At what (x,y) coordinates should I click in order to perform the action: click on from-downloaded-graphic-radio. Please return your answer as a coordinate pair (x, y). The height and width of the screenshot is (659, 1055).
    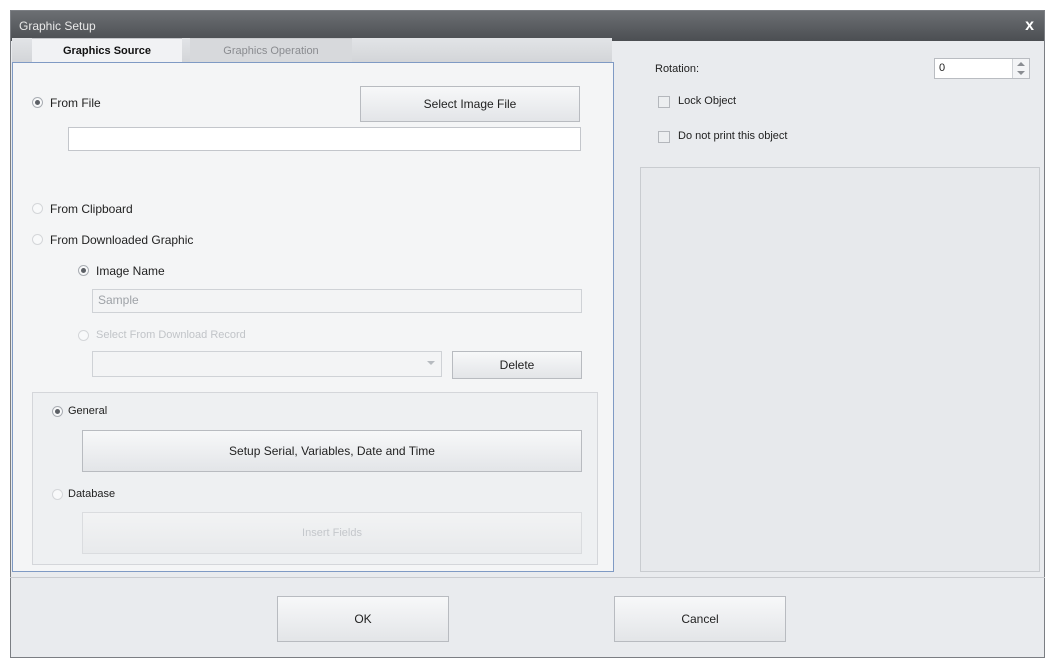
    Looking at the image, I should click on (37, 239).